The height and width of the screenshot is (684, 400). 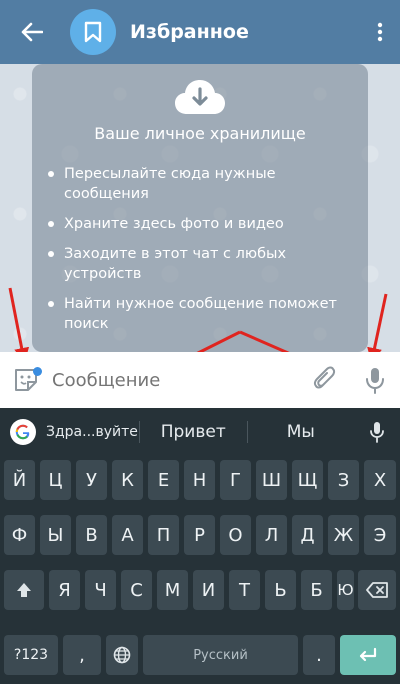 I want to click on key: Ц, so click(x=55, y=480).